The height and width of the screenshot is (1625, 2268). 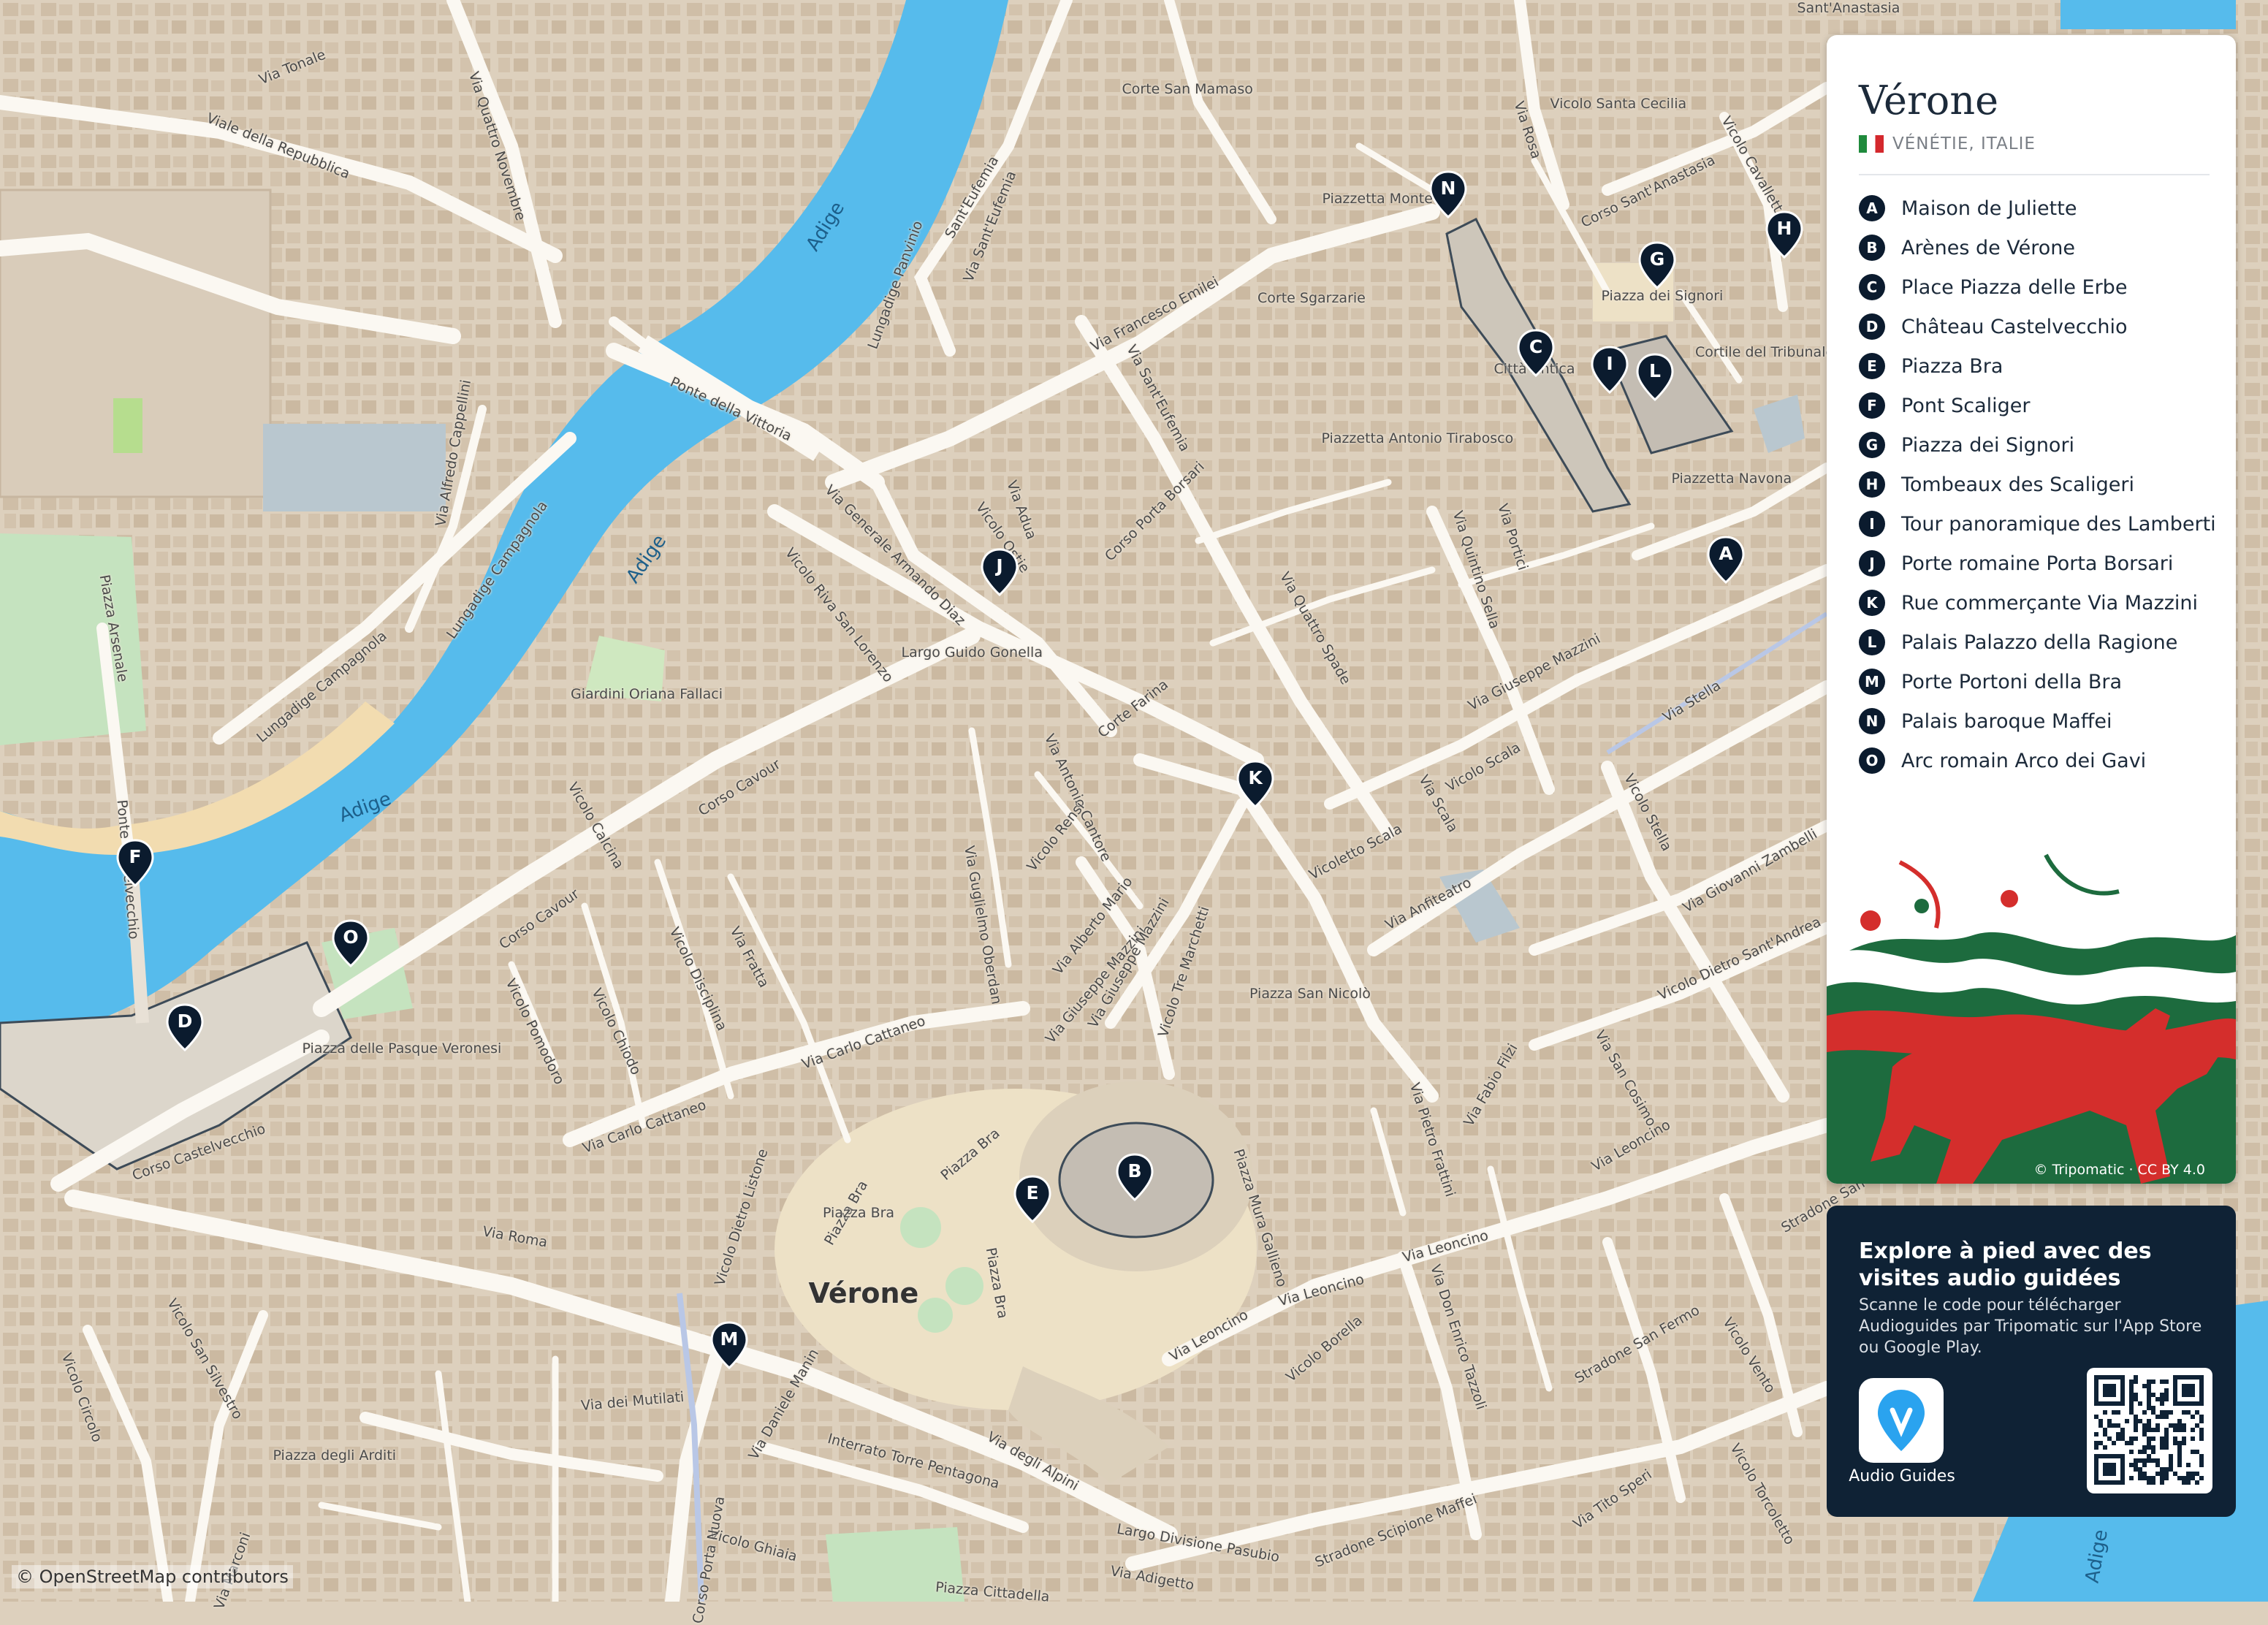 What do you see at coordinates (2014, 287) in the screenshot?
I see `poi-name: Place Piazza delle Erbe` at bounding box center [2014, 287].